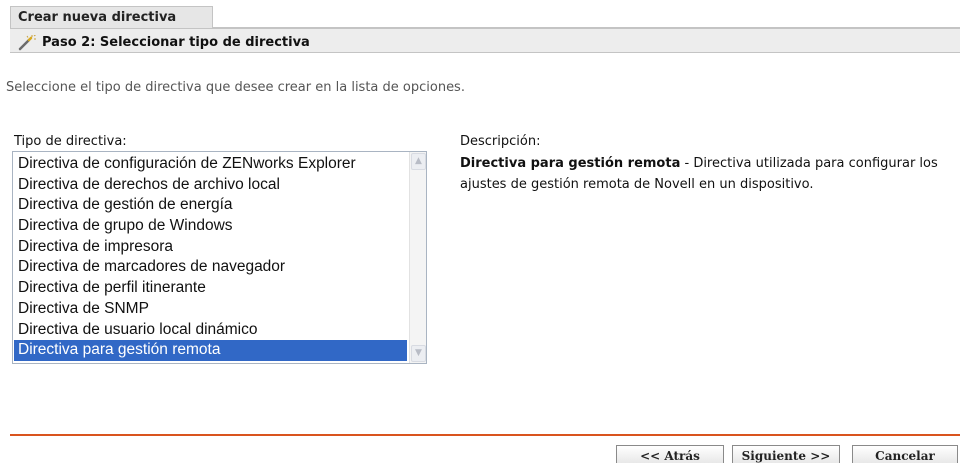 The height and width of the screenshot is (463, 960). I want to click on list-item: Directiva de gestión de energía, so click(210, 205).